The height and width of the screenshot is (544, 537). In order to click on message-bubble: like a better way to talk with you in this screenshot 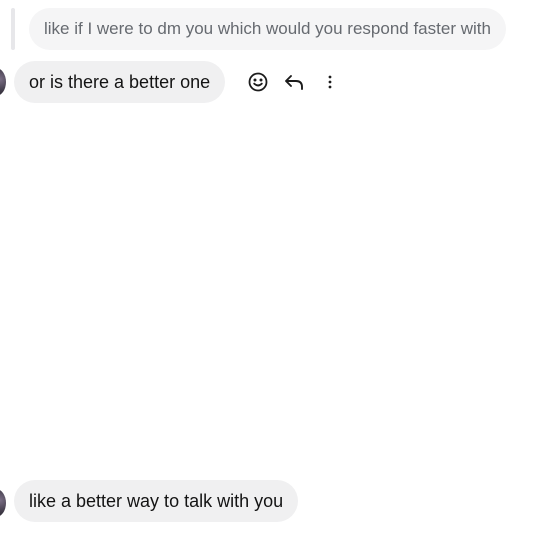, I will do `click(156, 501)`.